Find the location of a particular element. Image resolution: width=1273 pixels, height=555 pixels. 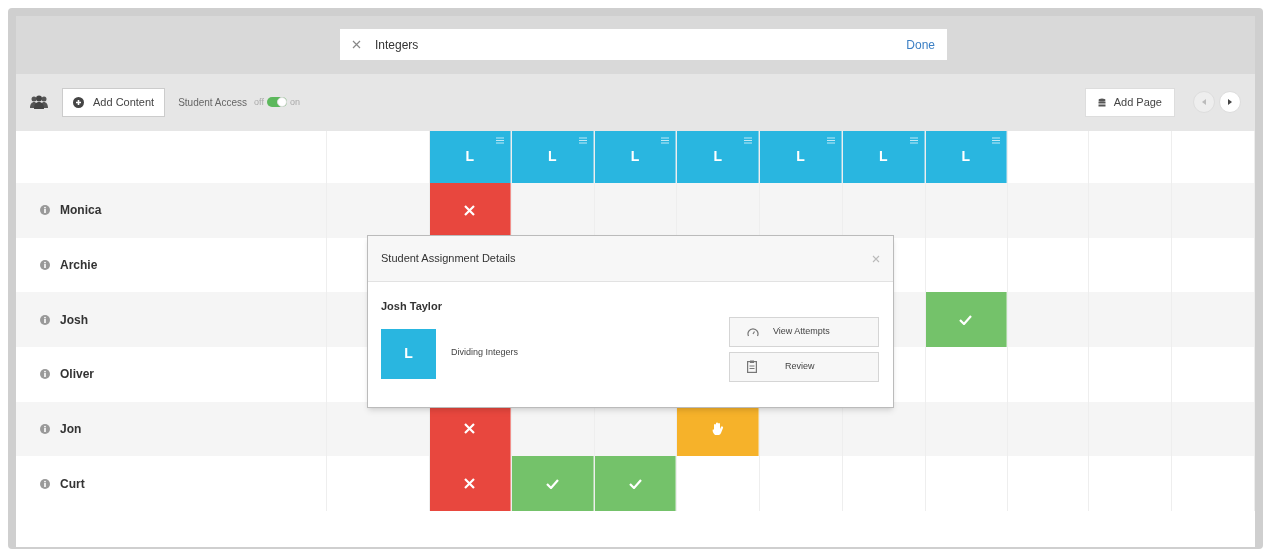

next-button is located at coordinates (1230, 102).